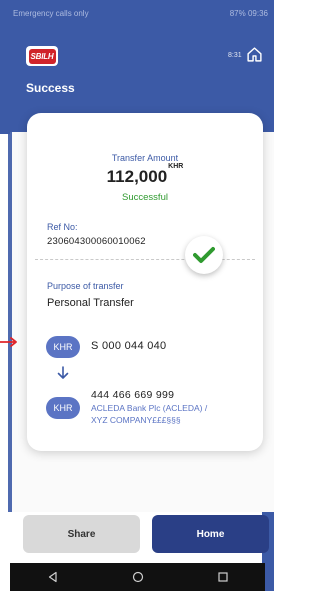  Describe the element at coordinates (210, 534) in the screenshot. I see `home-button: Home` at that location.